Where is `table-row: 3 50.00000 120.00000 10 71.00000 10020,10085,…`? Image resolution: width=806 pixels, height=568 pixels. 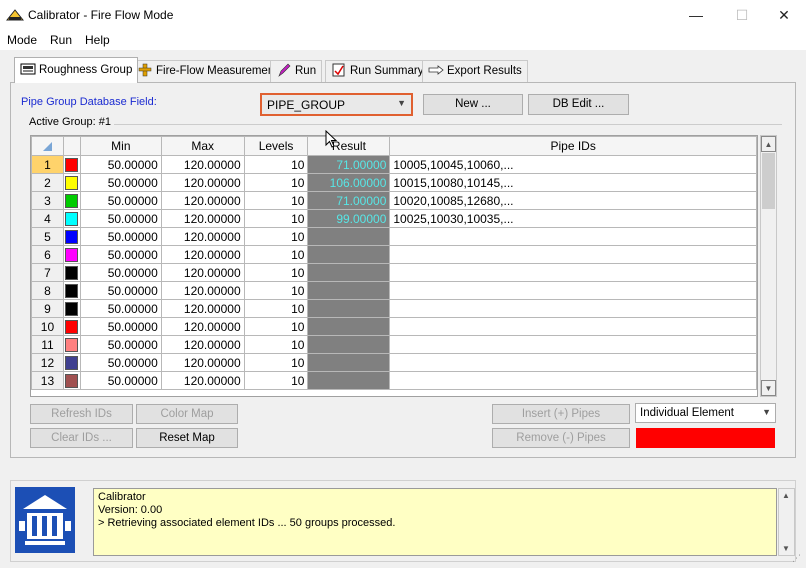
table-row: 3 50.00000 120.00000 10 71.00000 10020,10085,… is located at coordinates (394, 200).